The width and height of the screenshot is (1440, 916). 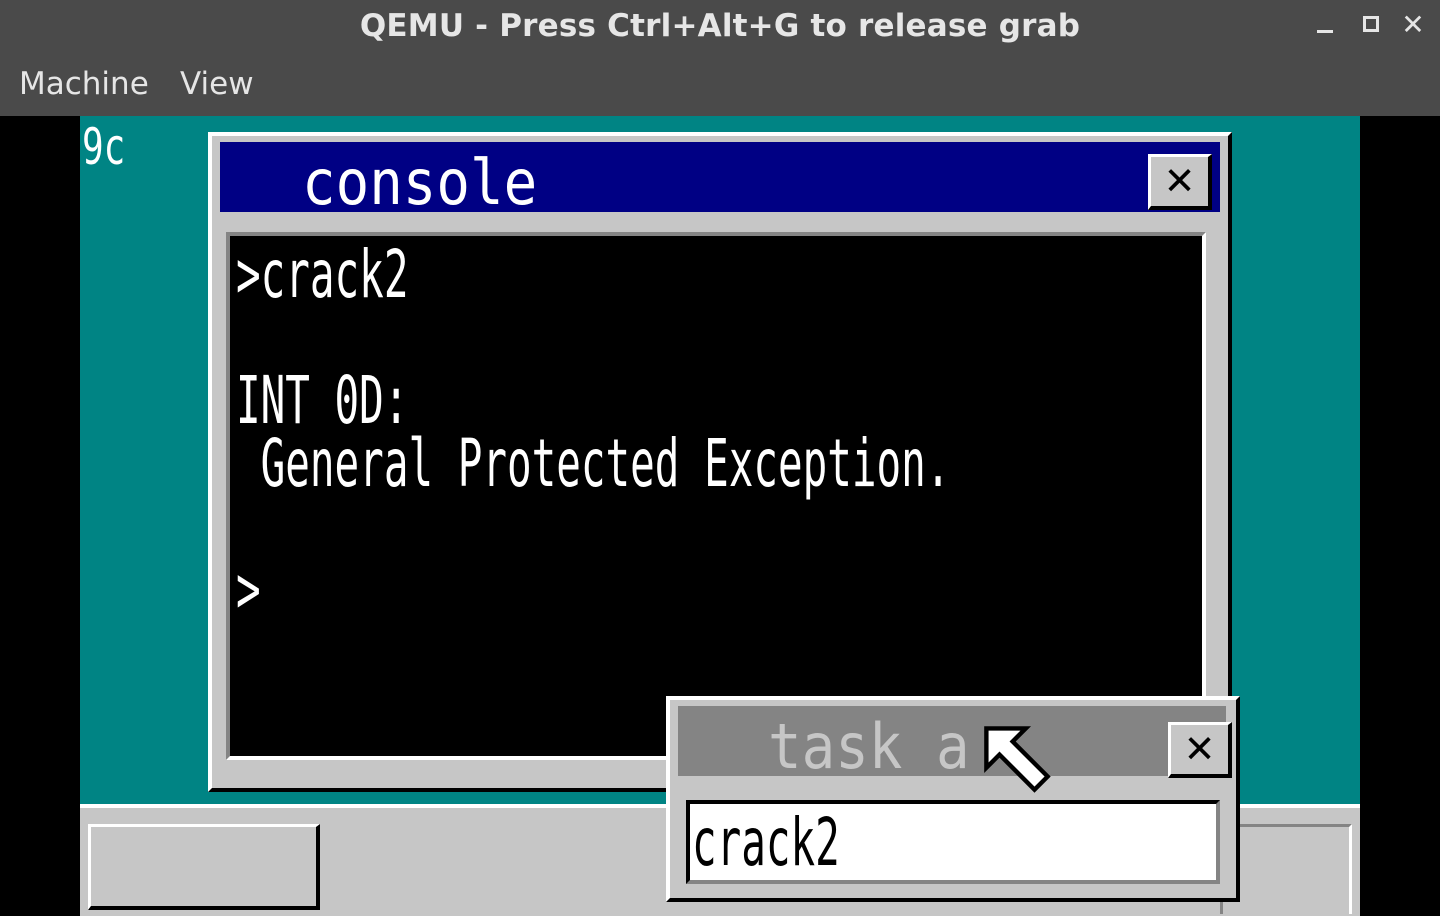 I want to click on console-title: console, so click(x=420, y=182).